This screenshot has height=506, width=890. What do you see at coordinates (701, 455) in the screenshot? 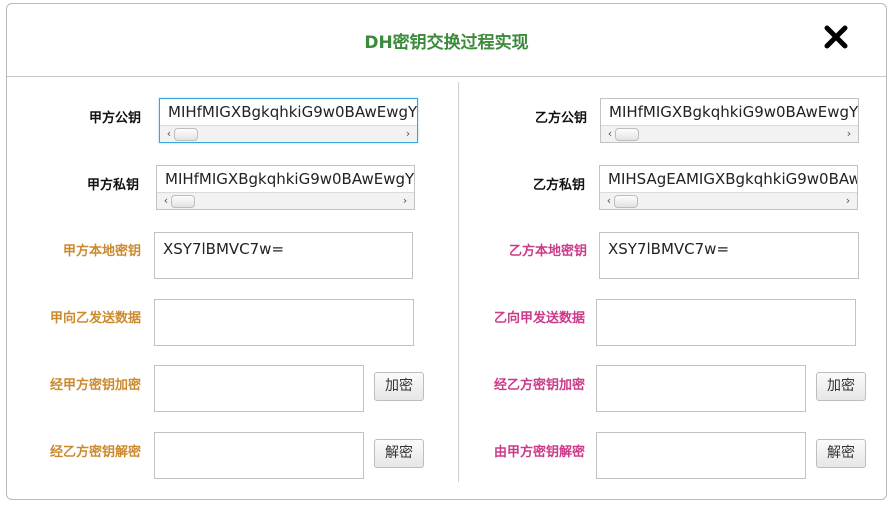
I see `party-b-decrypt-field` at bounding box center [701, 455].